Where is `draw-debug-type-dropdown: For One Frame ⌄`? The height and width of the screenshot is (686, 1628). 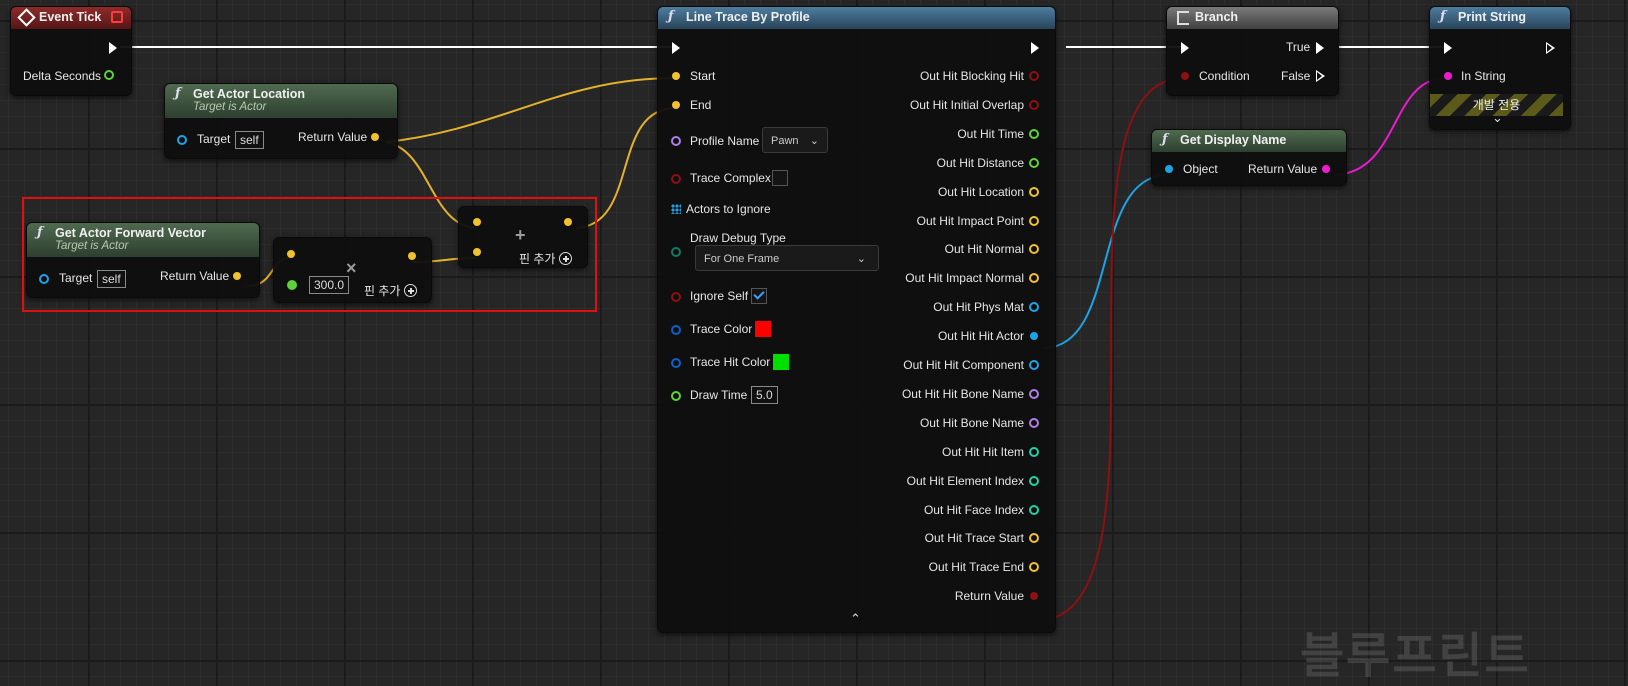 draw-debug-type-dropdown: For One Frame ⌄ is located at coordinates (787, 258).